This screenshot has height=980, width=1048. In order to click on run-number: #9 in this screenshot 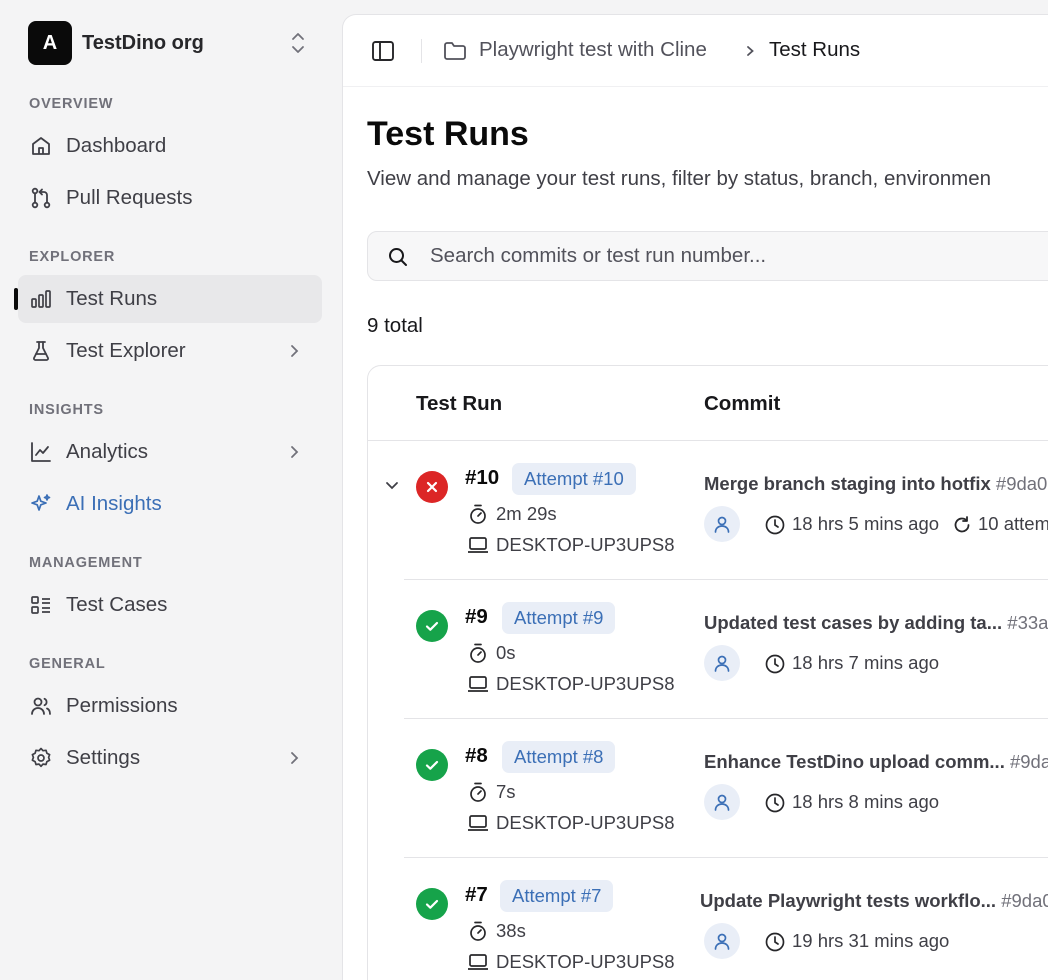, I will do `click(476, 617)`.